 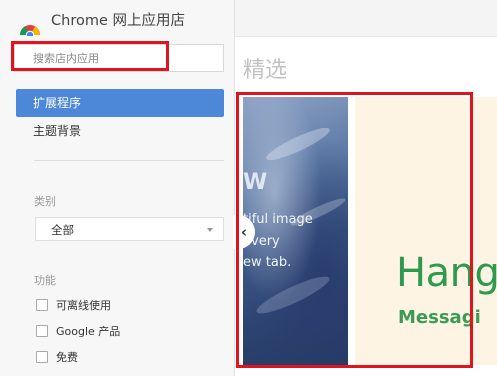 I want to click on chrome-logo-icon, so click(x=30, y=25).